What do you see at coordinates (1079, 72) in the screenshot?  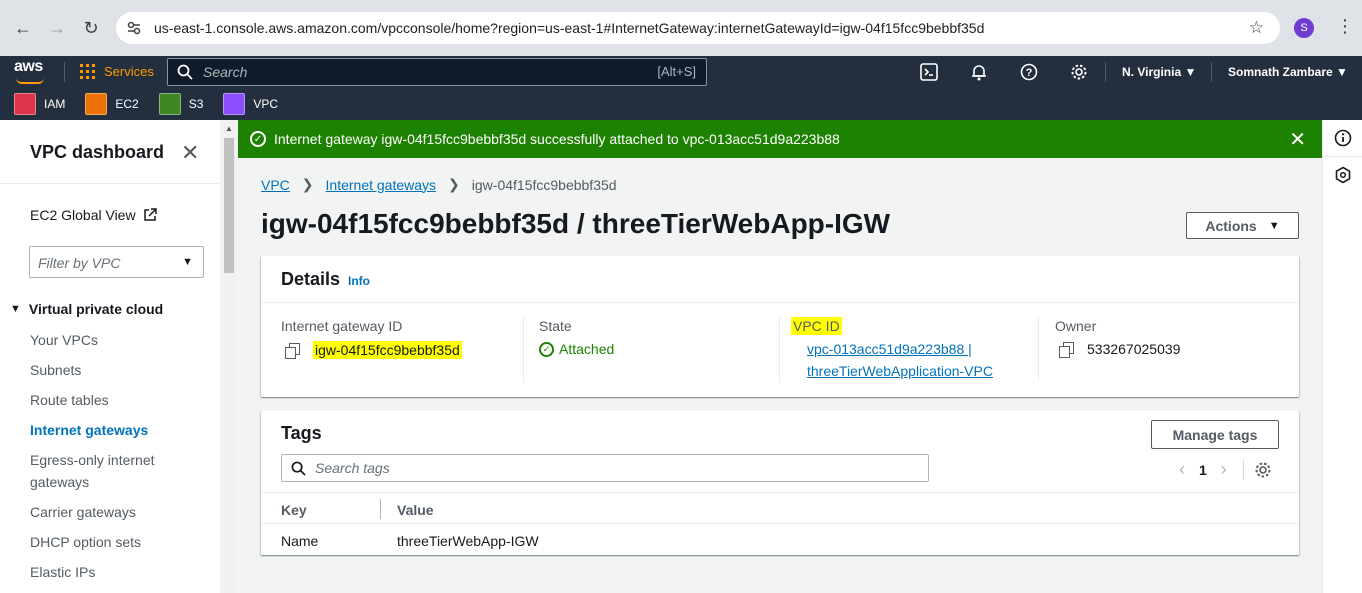 I see `settings-gear-icon` at bounding box center [1079, 72].